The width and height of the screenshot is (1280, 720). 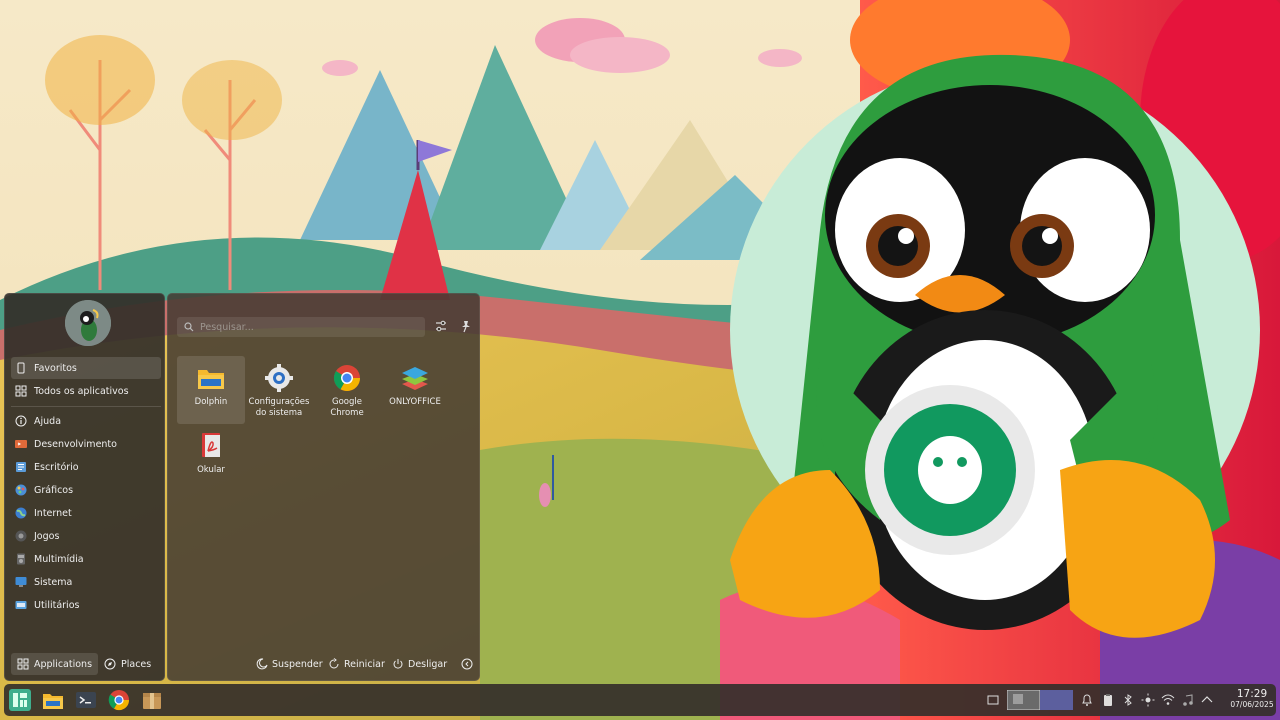 What do you see at coordinates (88, 323) in the screenshot?
I see `user-avatar` at bounding box center [88, 323].